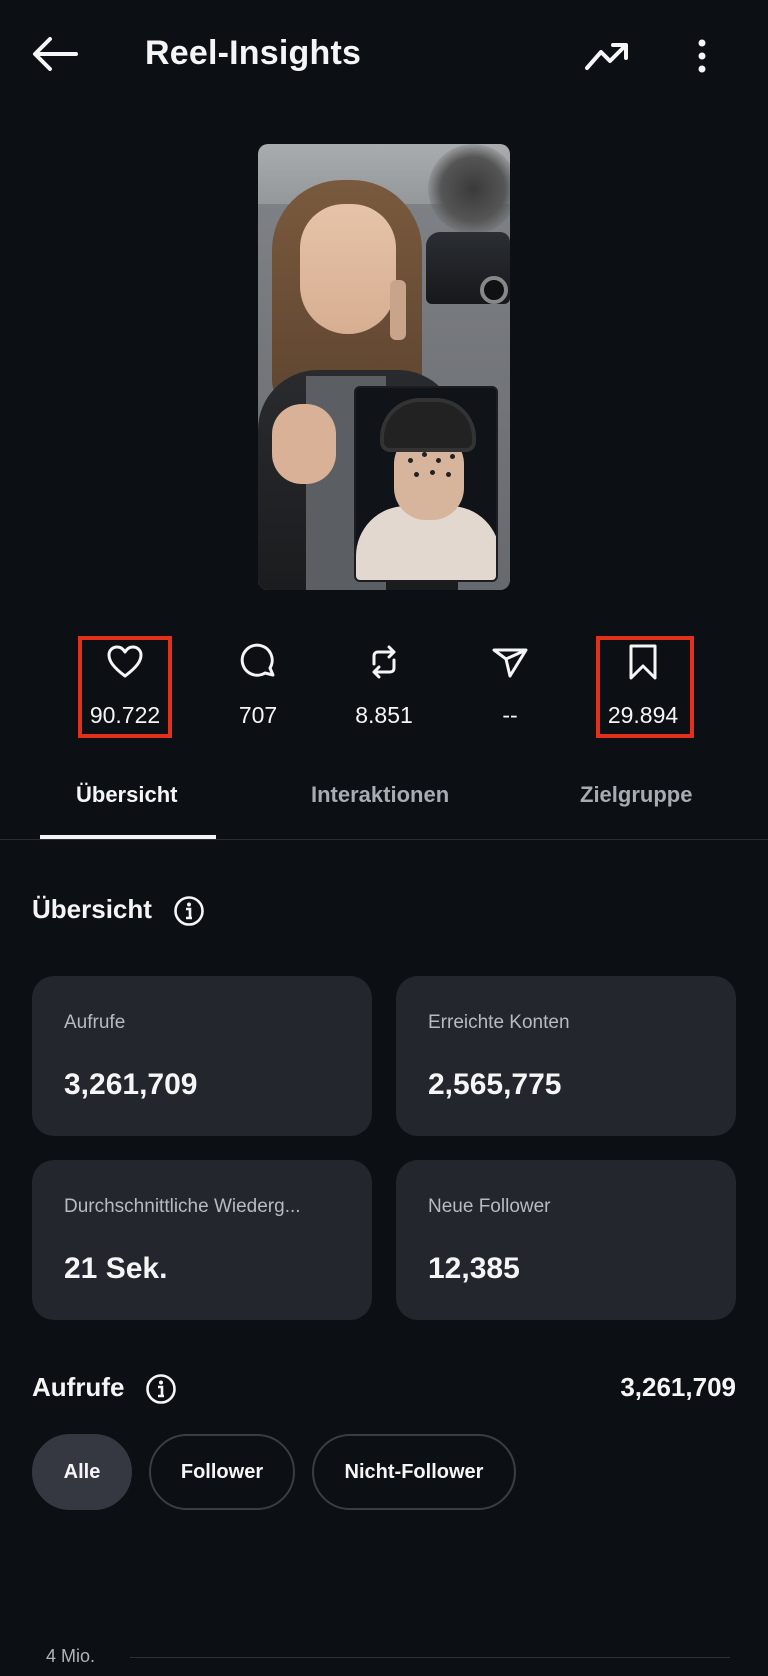  I want to click on likes-highlight-box, so click(125, 687).